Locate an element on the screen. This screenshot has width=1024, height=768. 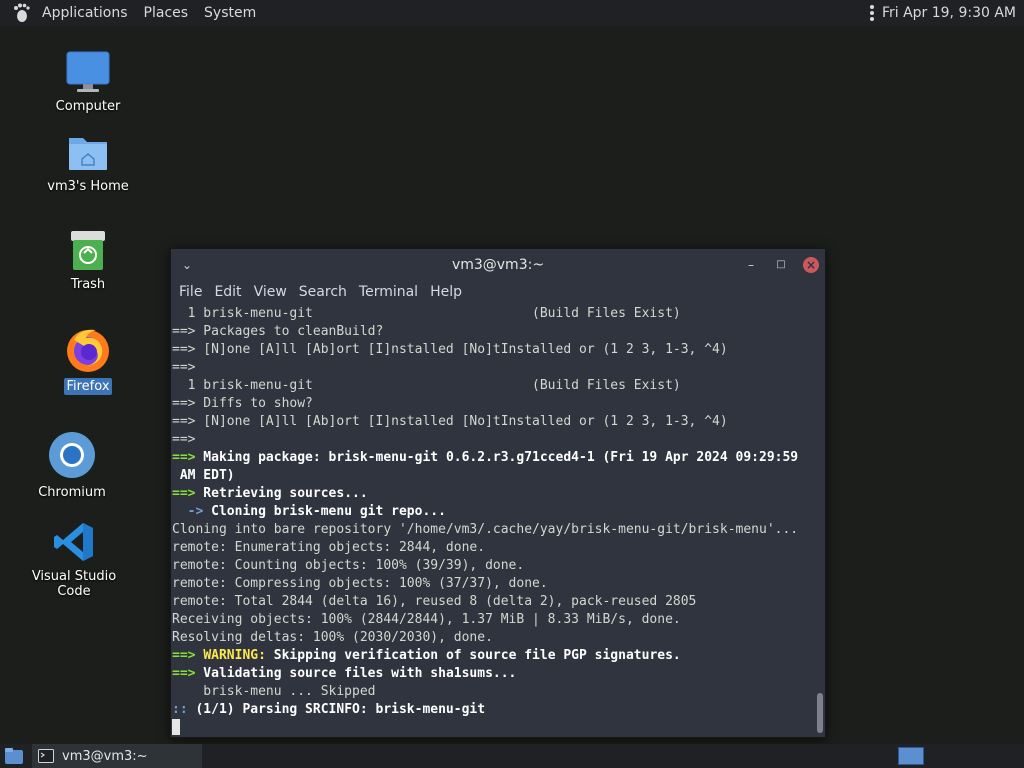
taskbar-item-label: vm3@vm3:~ is located at coordinates (105, 756).